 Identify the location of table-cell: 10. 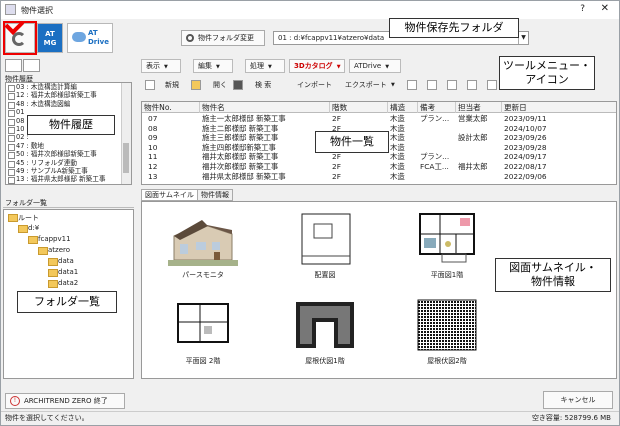
(153, 147).